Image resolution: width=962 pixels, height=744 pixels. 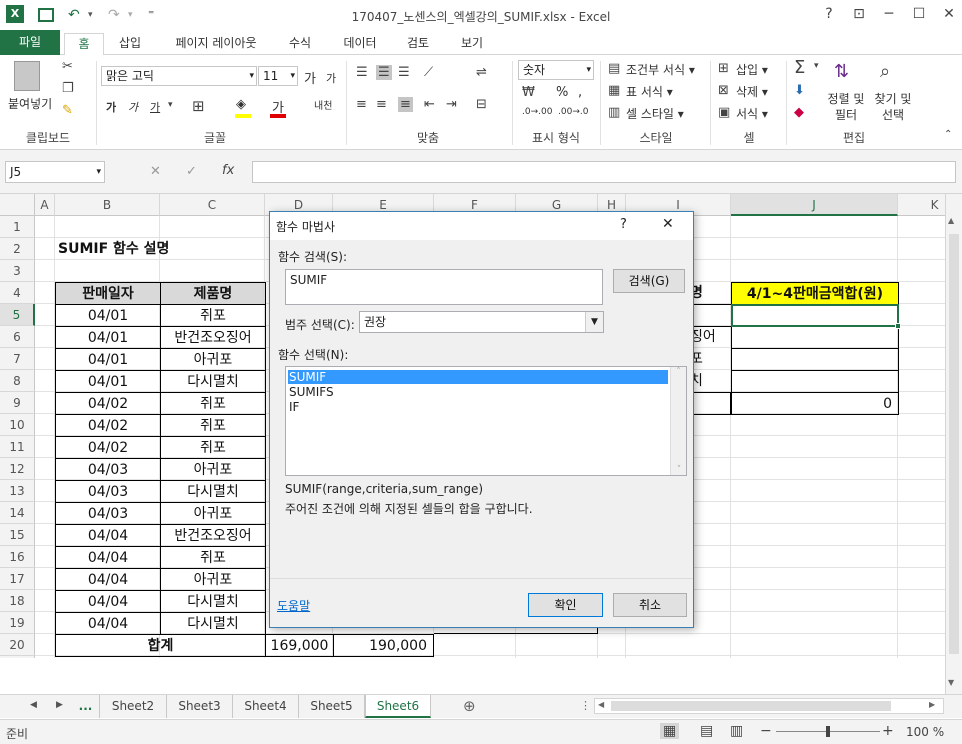 I want to click on tab-formulas: 수식, so click(x=300, y=44).